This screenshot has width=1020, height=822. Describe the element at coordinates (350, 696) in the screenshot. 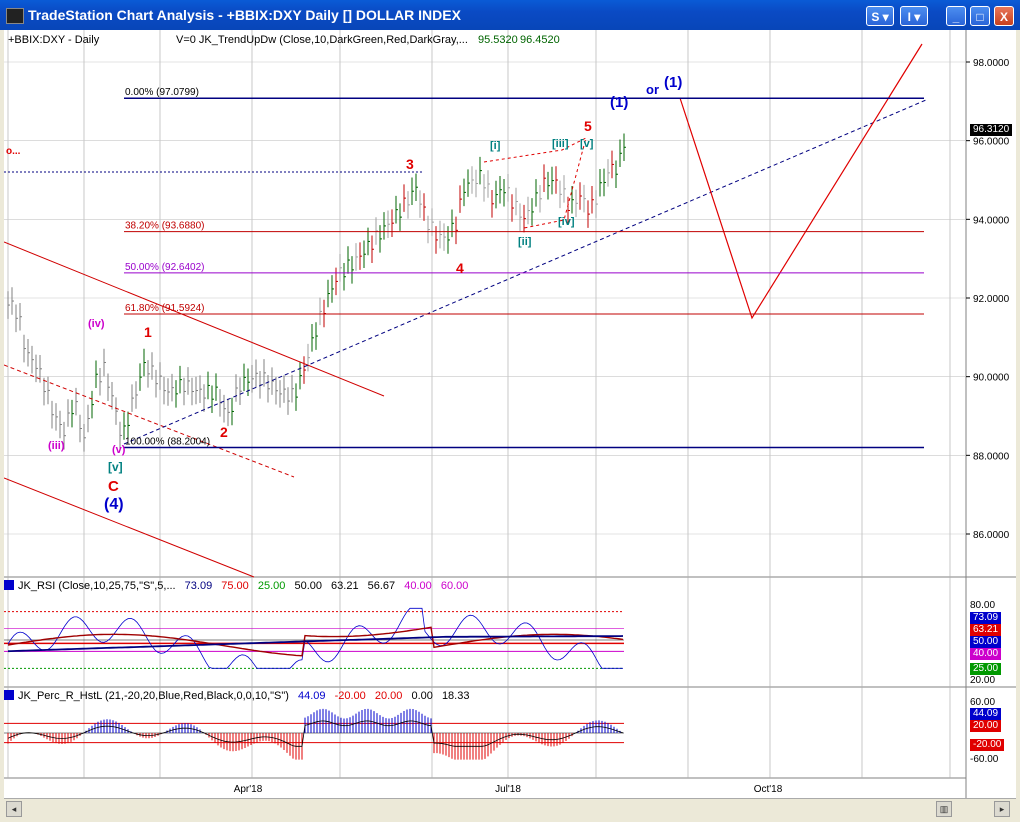

I see `perc-v2: -20.00` at that location.